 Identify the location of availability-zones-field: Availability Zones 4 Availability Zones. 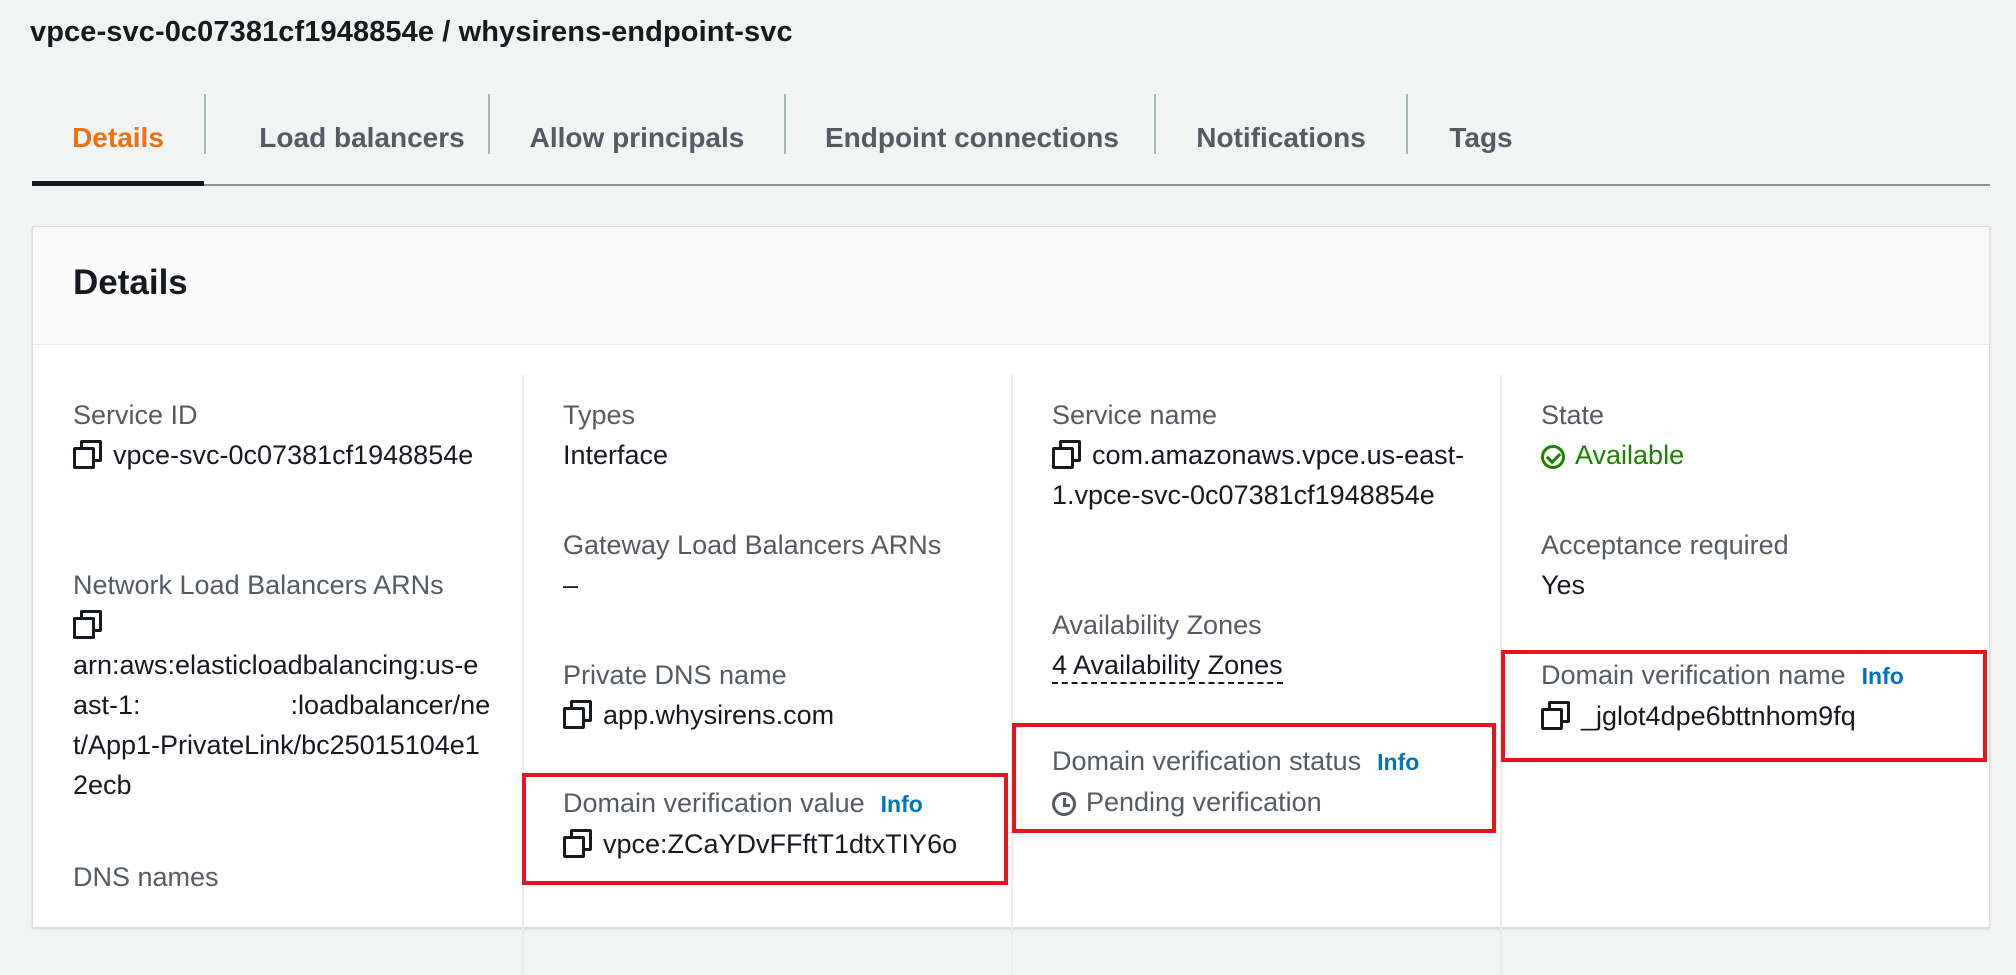
(1262, 645).